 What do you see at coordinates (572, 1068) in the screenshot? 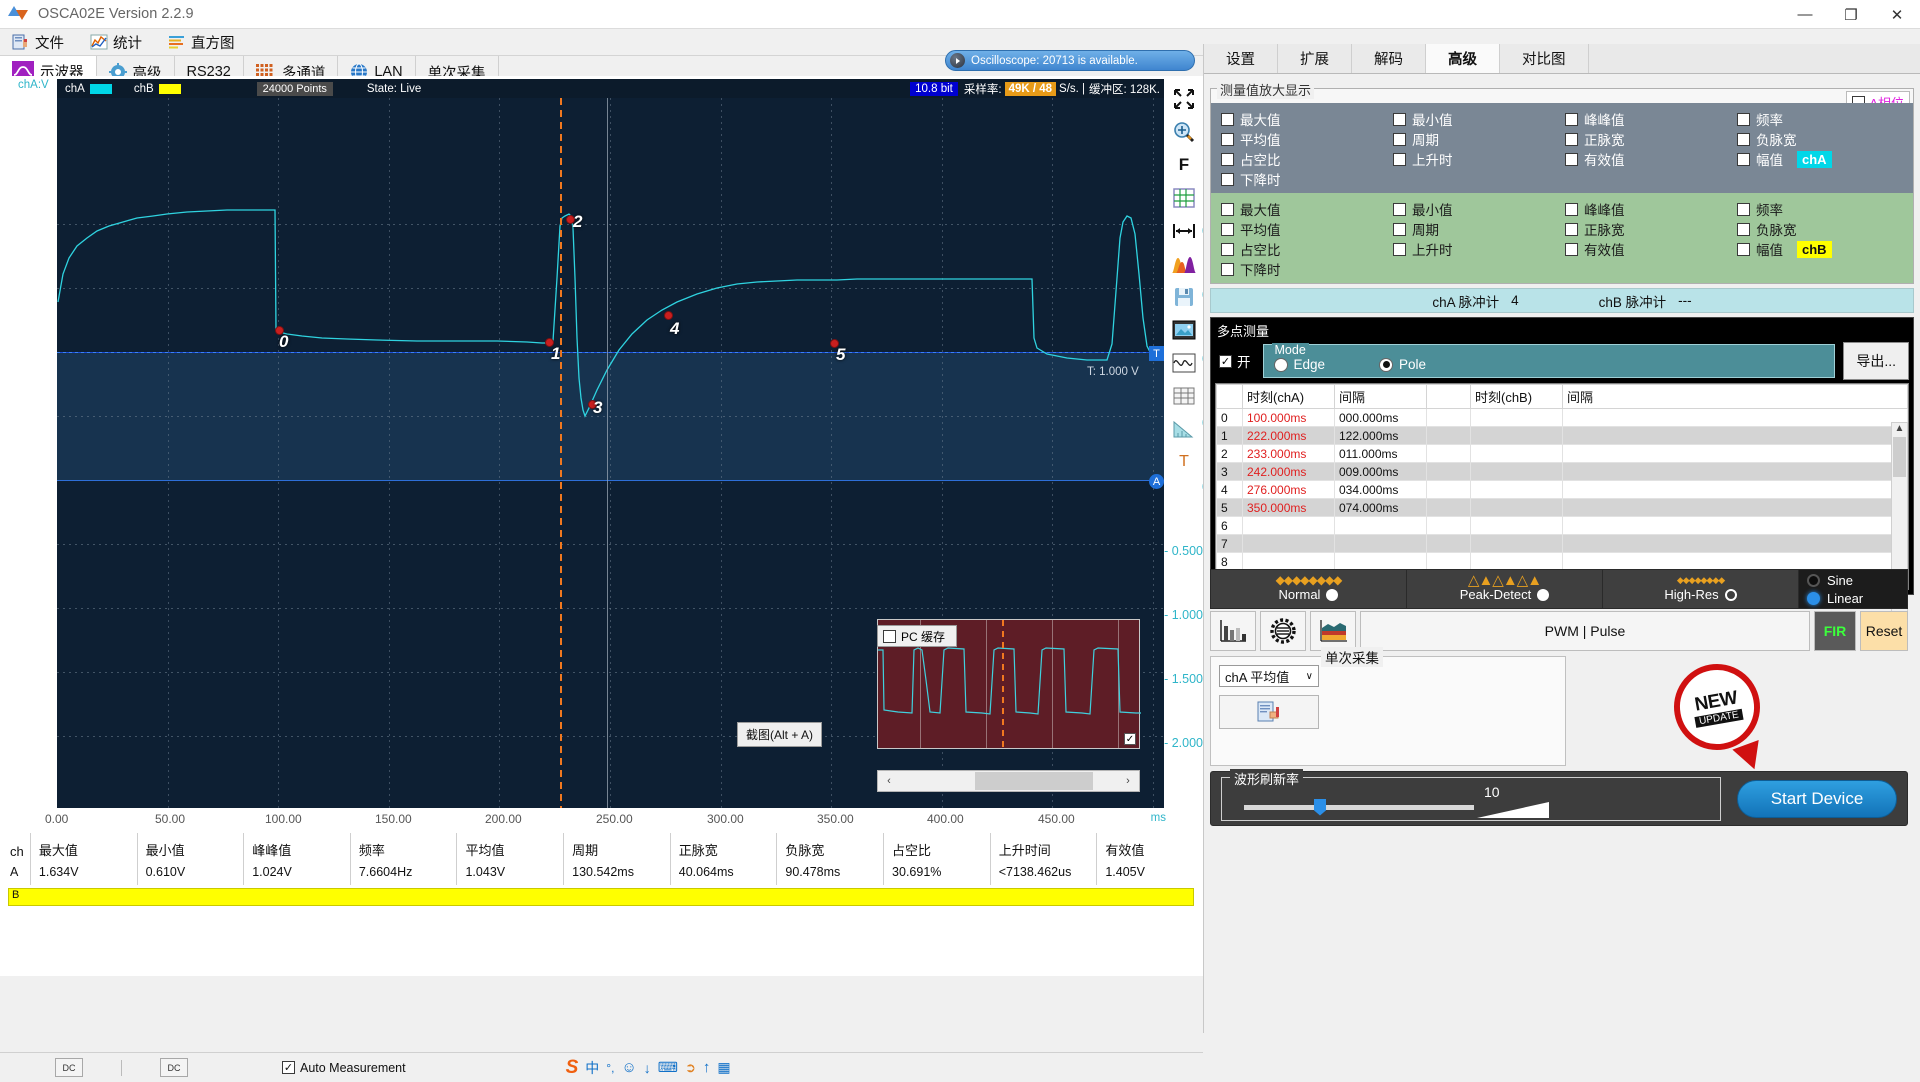
I see `sogou-icon: S` at bounding box center [572, 1068].